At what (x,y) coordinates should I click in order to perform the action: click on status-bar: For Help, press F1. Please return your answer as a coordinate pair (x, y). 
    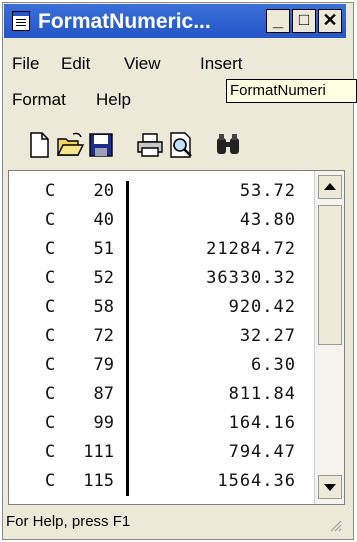
    Looking at the image, I should click on (175, 522).